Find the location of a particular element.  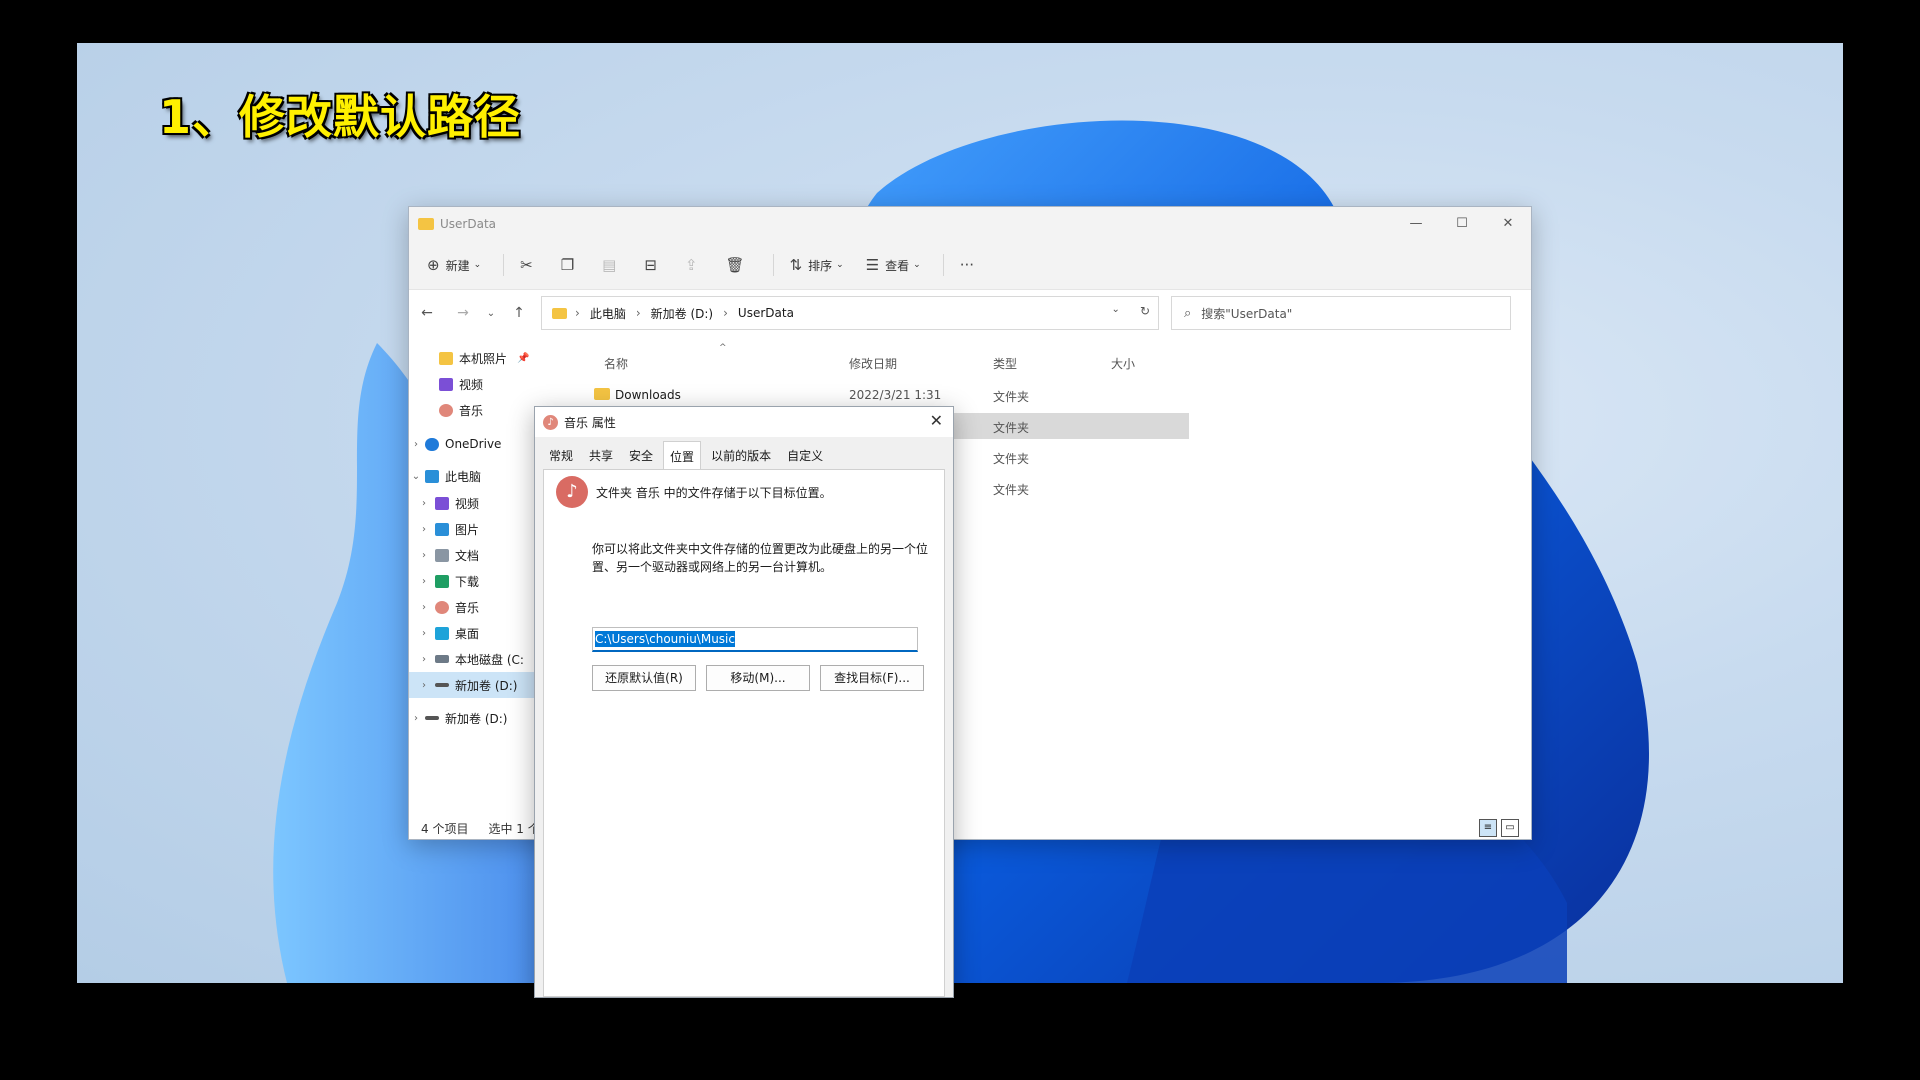

ellipsis-icon: ··· is located at coordinates (967, 265).